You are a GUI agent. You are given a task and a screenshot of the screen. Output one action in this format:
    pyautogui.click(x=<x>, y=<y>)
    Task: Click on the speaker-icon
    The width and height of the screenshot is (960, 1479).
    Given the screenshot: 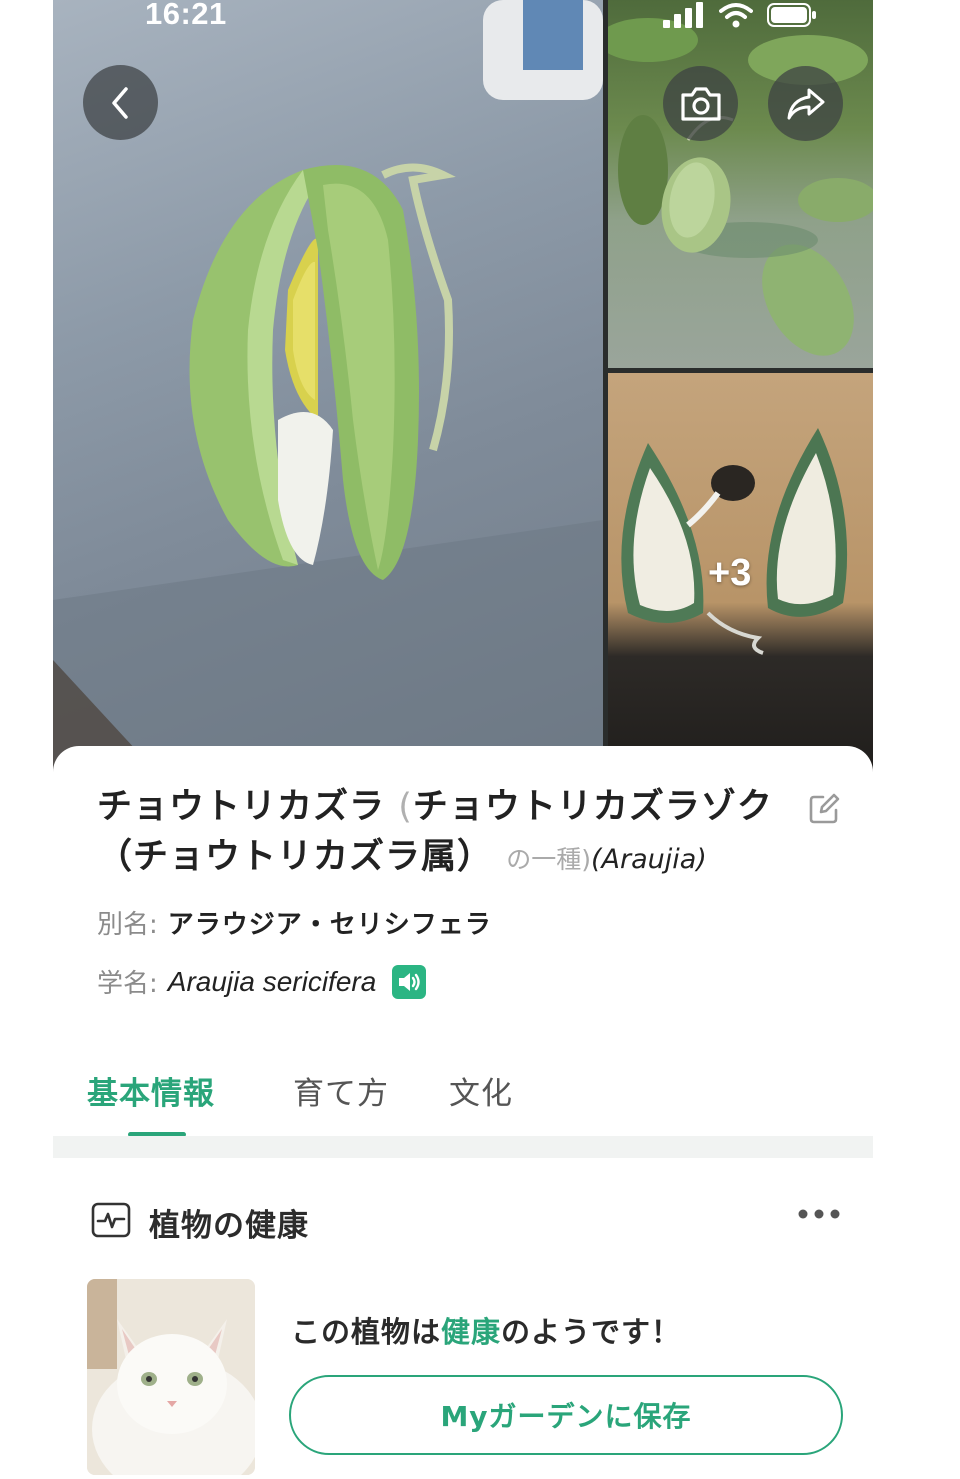 What is the action you would take?
    pyautogui.click(x=409, y=981)
    